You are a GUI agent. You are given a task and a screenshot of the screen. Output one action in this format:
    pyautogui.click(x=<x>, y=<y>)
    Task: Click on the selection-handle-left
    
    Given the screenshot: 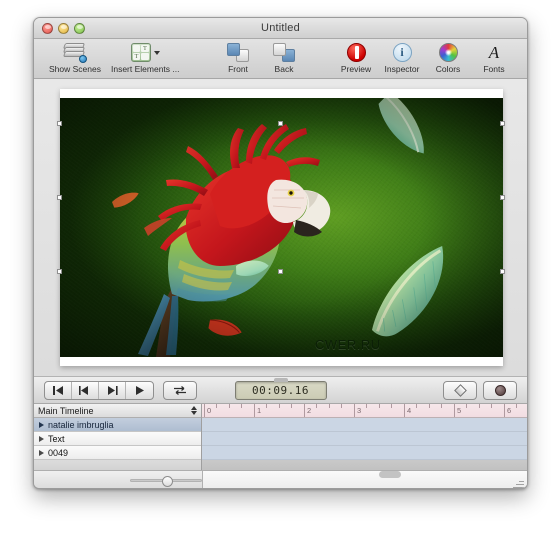 What is the action you would take?
    pyautogui.click(x=59, y=197)
    